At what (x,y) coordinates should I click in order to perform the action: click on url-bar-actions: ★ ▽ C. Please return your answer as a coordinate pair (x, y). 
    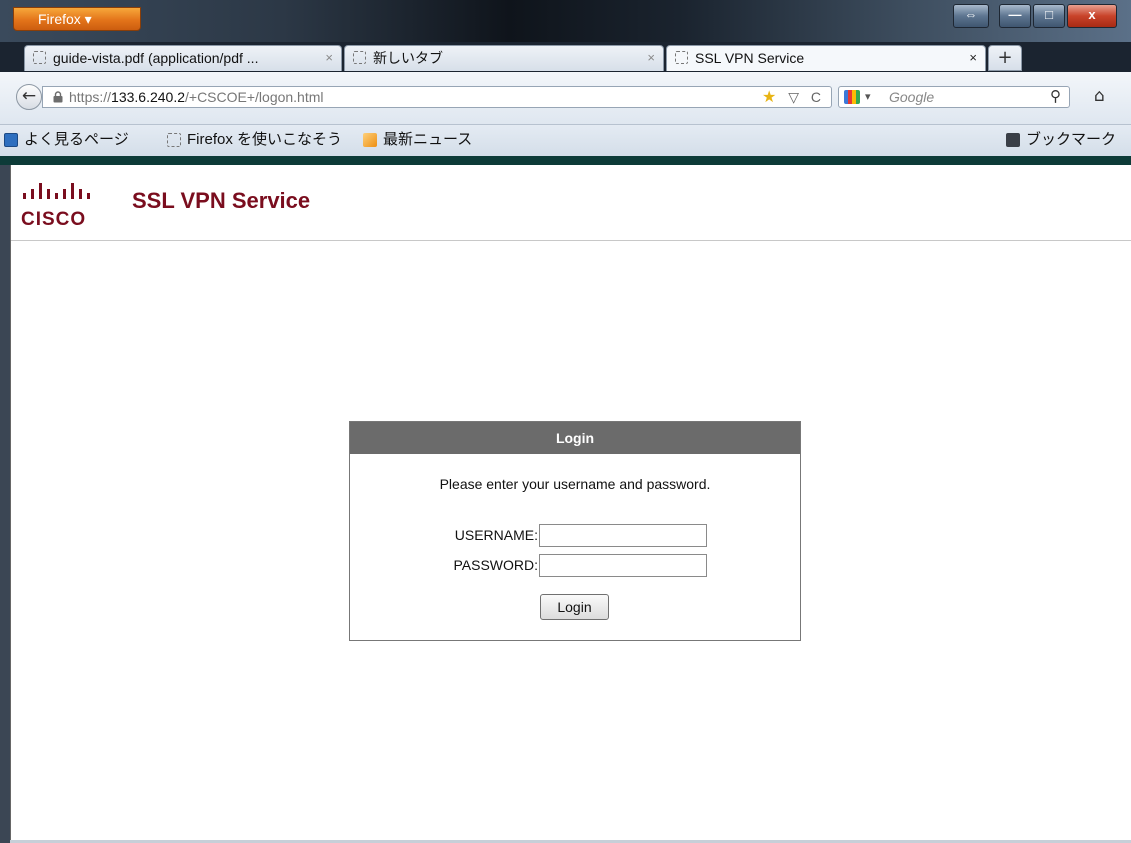
    Looking at the image, I should click on (793, 97).